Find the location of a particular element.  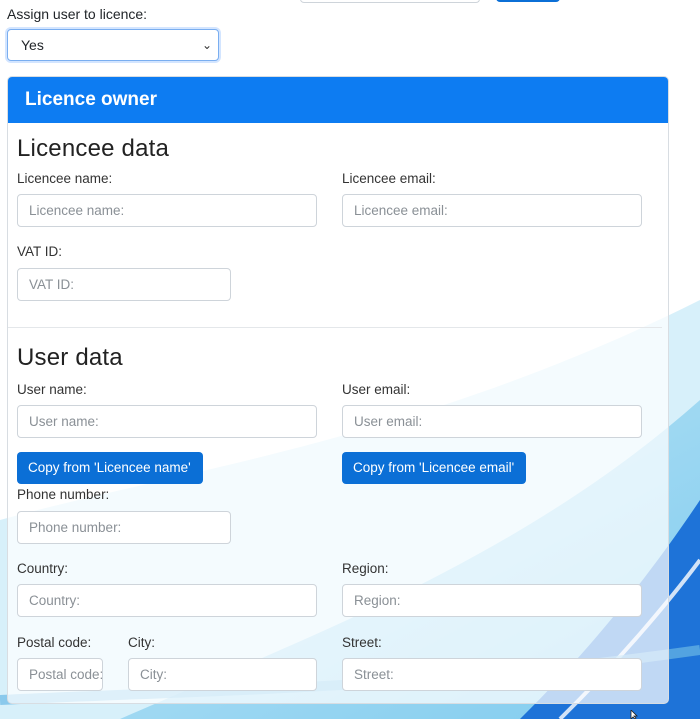

assign-user-select-value: Yes is located at coordinates (32, 45).